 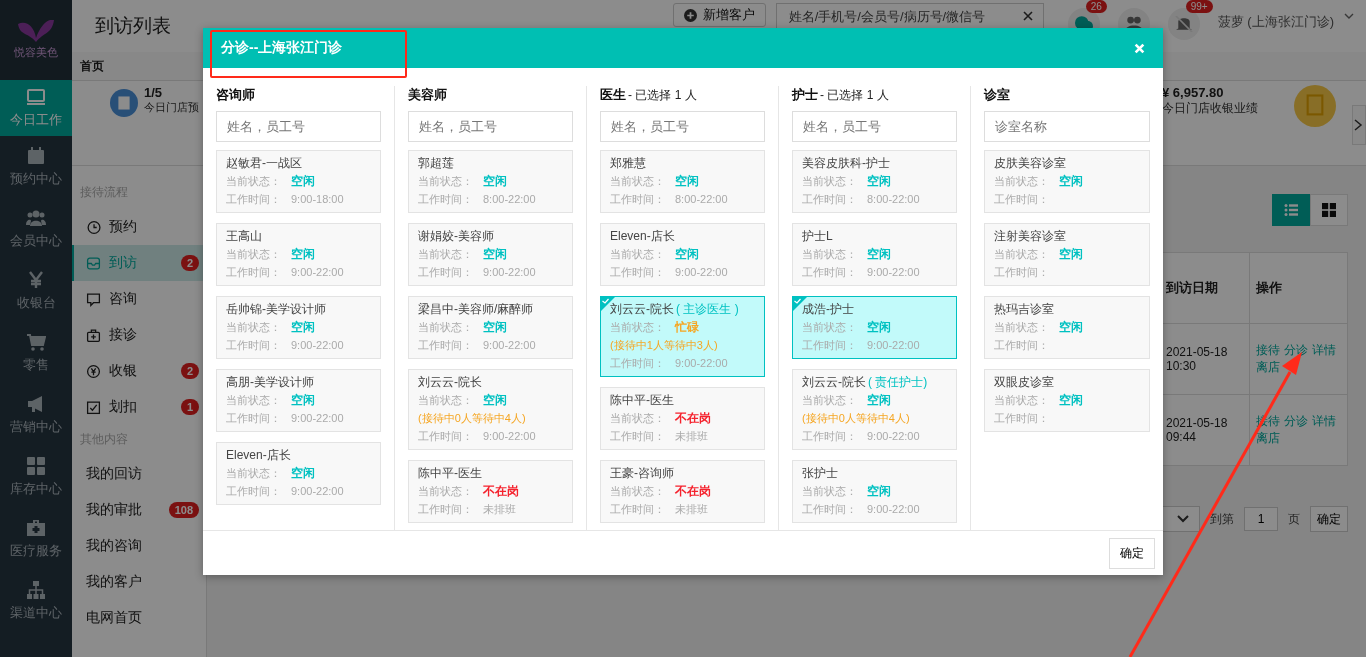 I want to click on hours-value: 未排班, so click(x=691, y=509).